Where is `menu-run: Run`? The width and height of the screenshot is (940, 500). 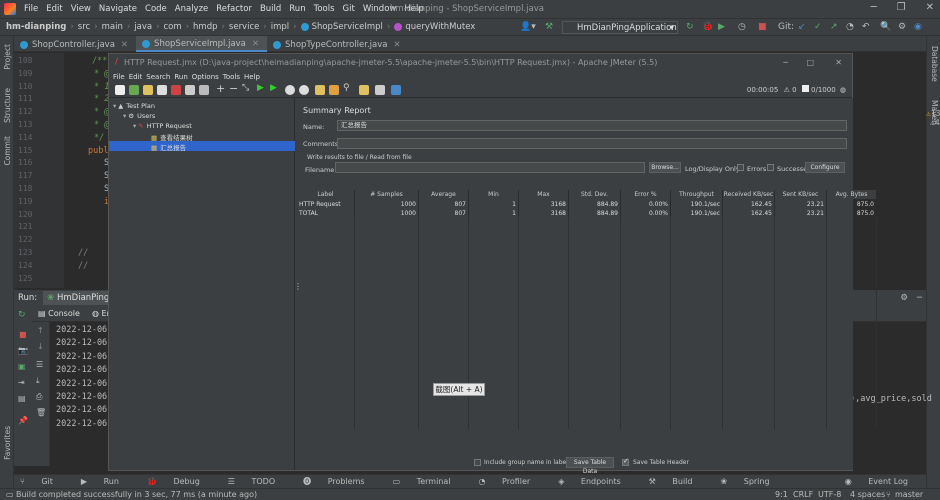
menu-run: Run is located at coordinates (297, 9).